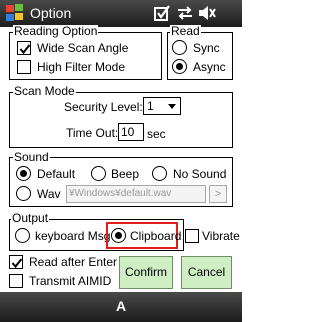 This screenshot has height=322, width=320. What do you see at coordinates (206, 48) in the screenshot?
I see `sync-label: Sync` at bounding box center [206, 48].